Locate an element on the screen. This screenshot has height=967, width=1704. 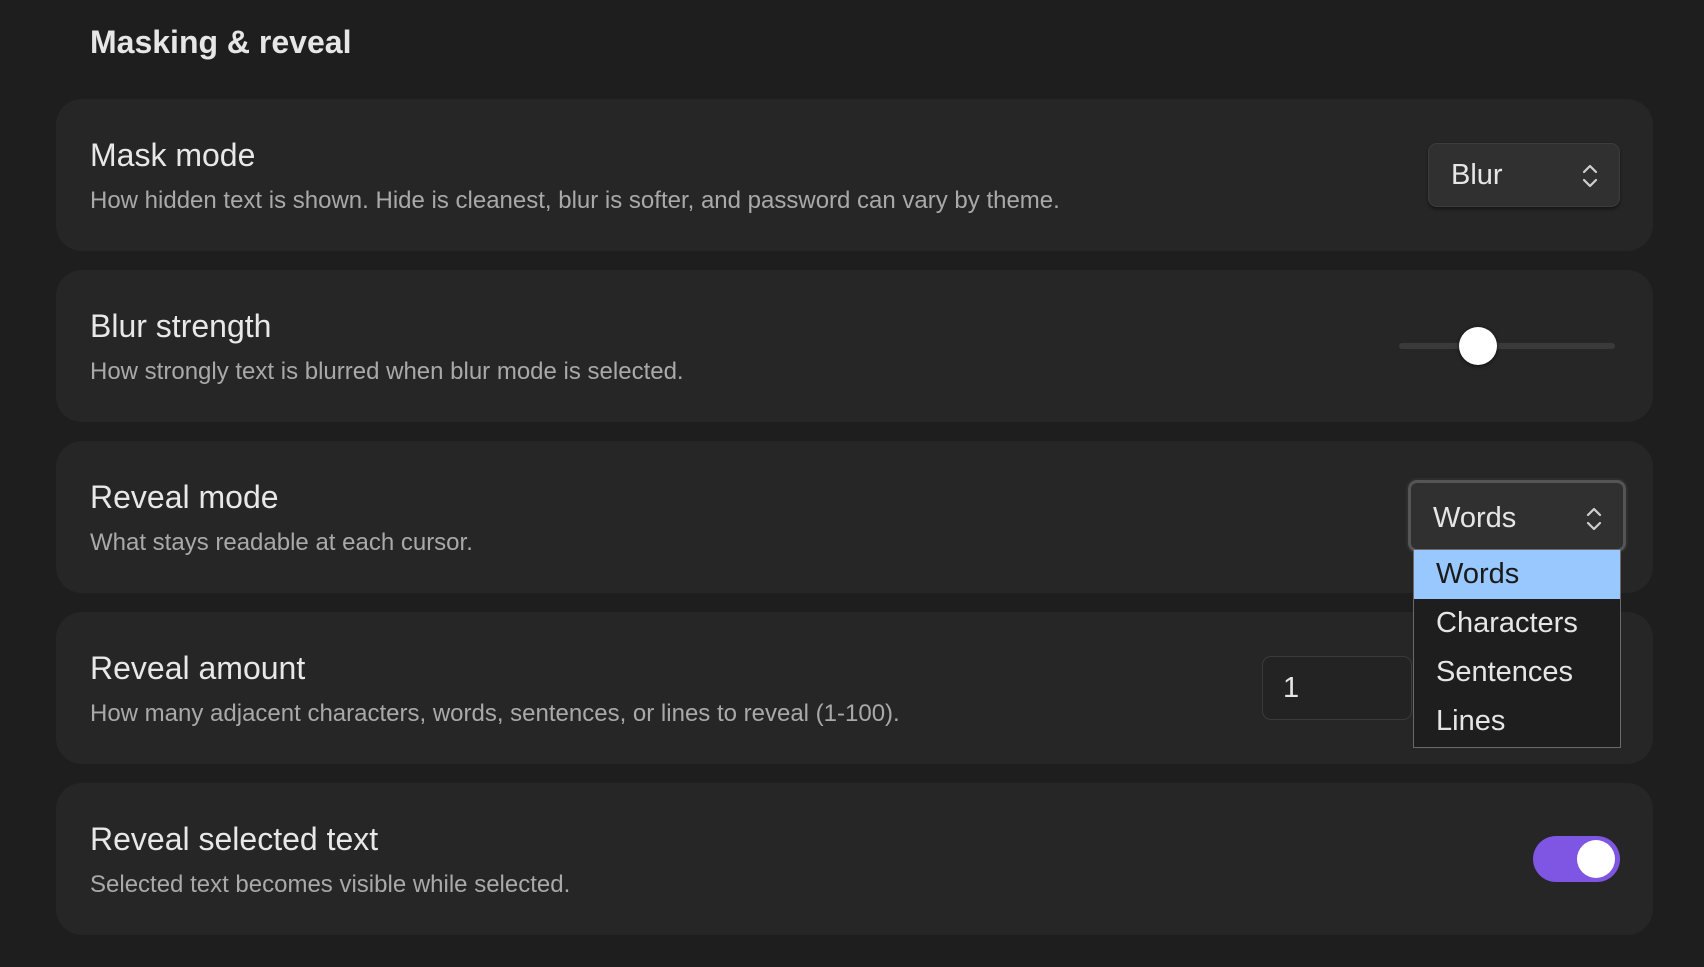
dropdown-option-characters: Characters is located at coordinates (1517, 623).